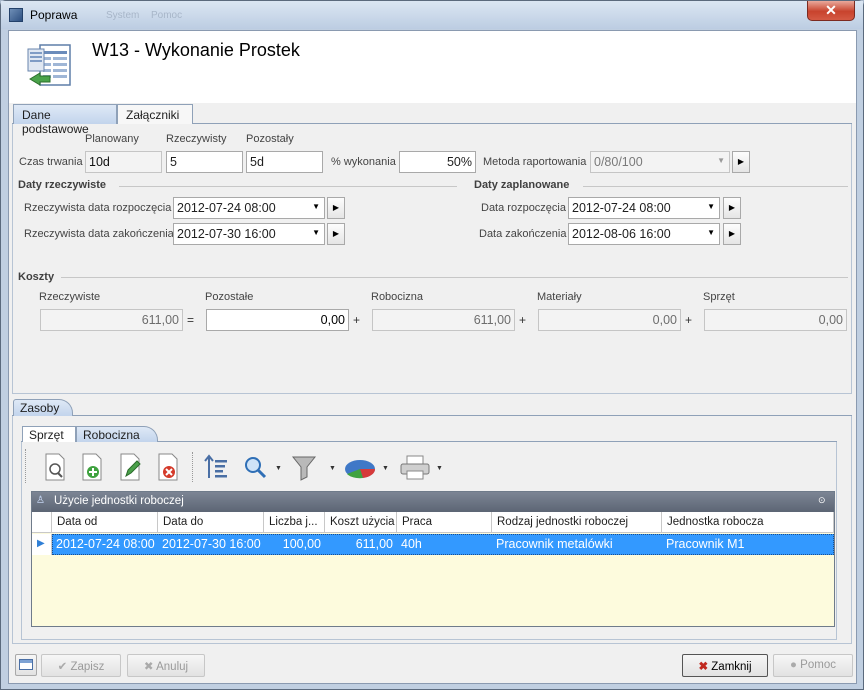  I want to click on actual-start-open-button: ▶, so click(336, 208).